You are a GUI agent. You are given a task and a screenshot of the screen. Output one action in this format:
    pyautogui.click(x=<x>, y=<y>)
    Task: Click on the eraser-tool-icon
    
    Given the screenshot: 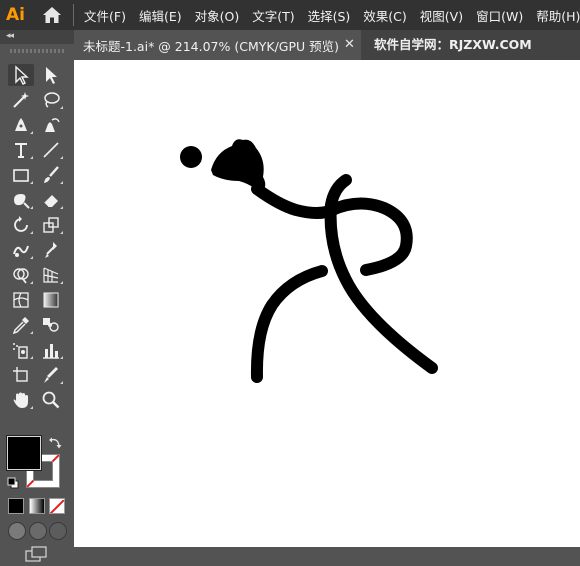 What is the action you would take?
    pyautogui.click(x=51, y=200)
    